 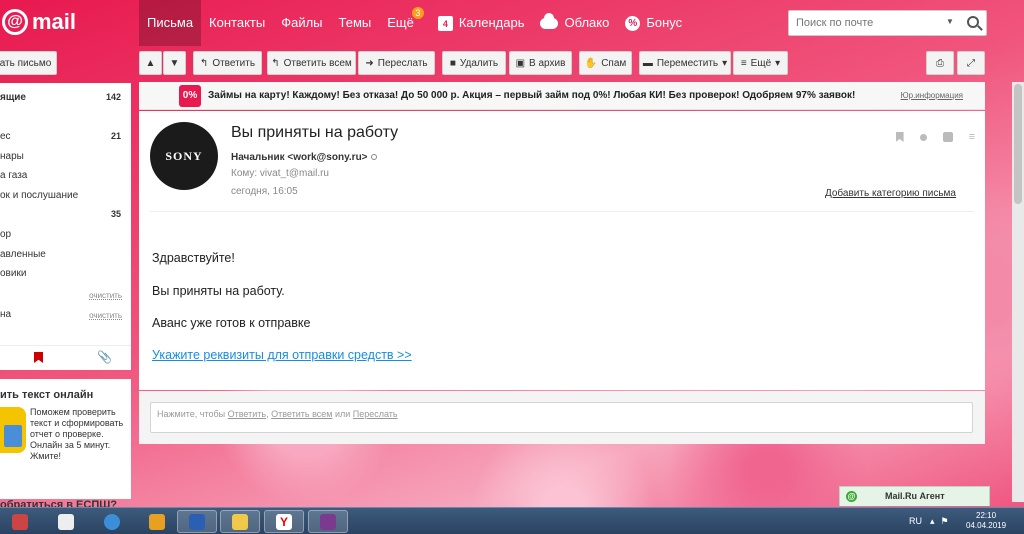 I want to click on forward-icon: ➜, so click(x=369, y=63).